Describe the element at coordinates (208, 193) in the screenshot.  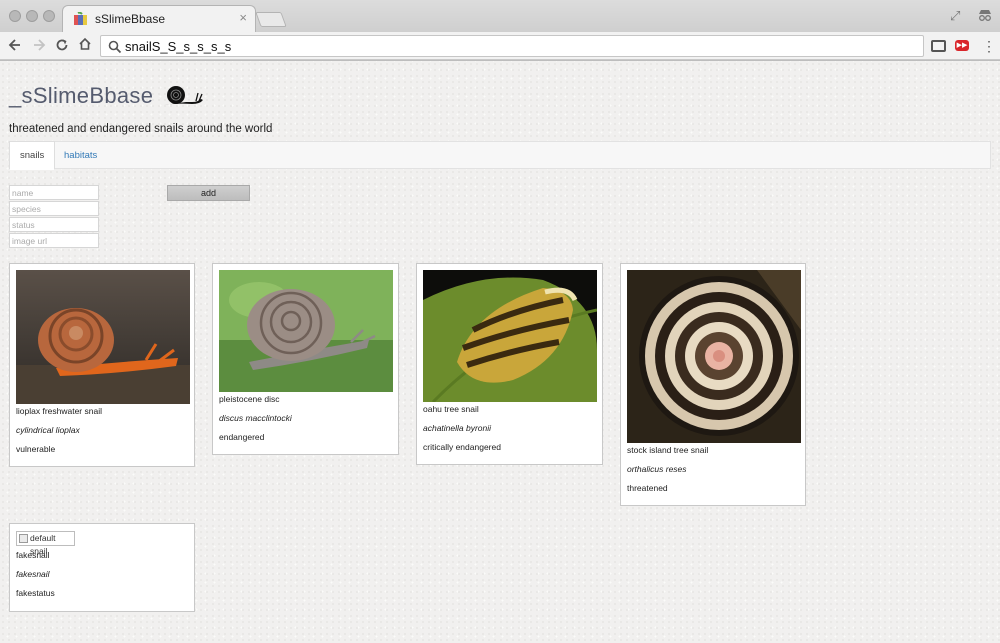
I see `add-button: add` at that location.